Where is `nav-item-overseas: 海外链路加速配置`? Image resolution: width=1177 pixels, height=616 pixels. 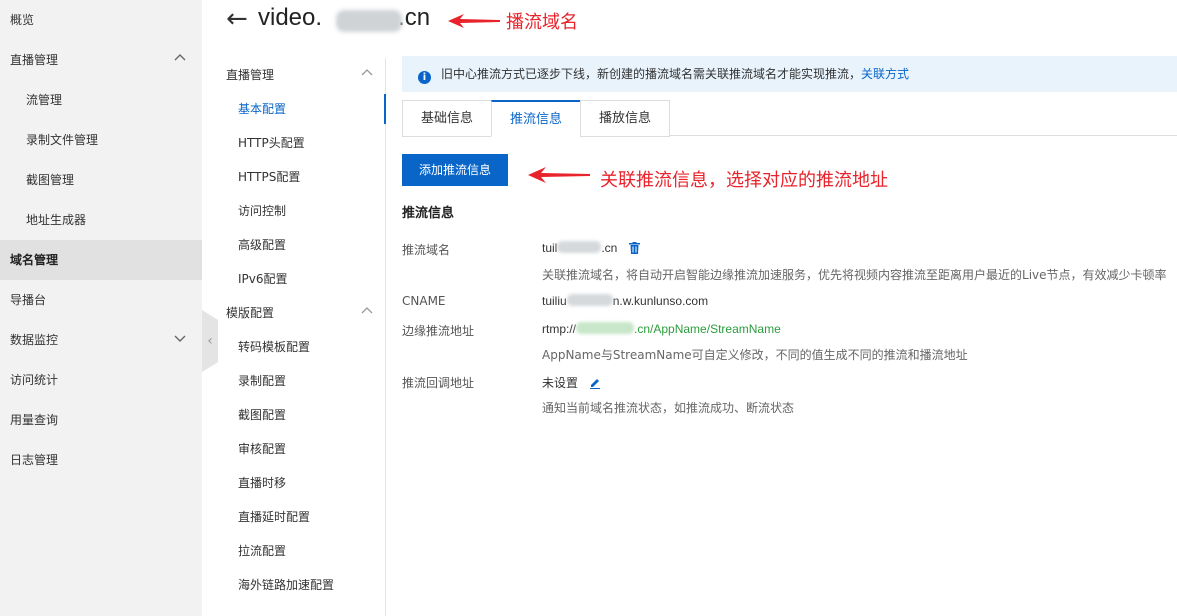 nav-item-overseas: 海外链路加速配置 is located at coordinates (301, 585).